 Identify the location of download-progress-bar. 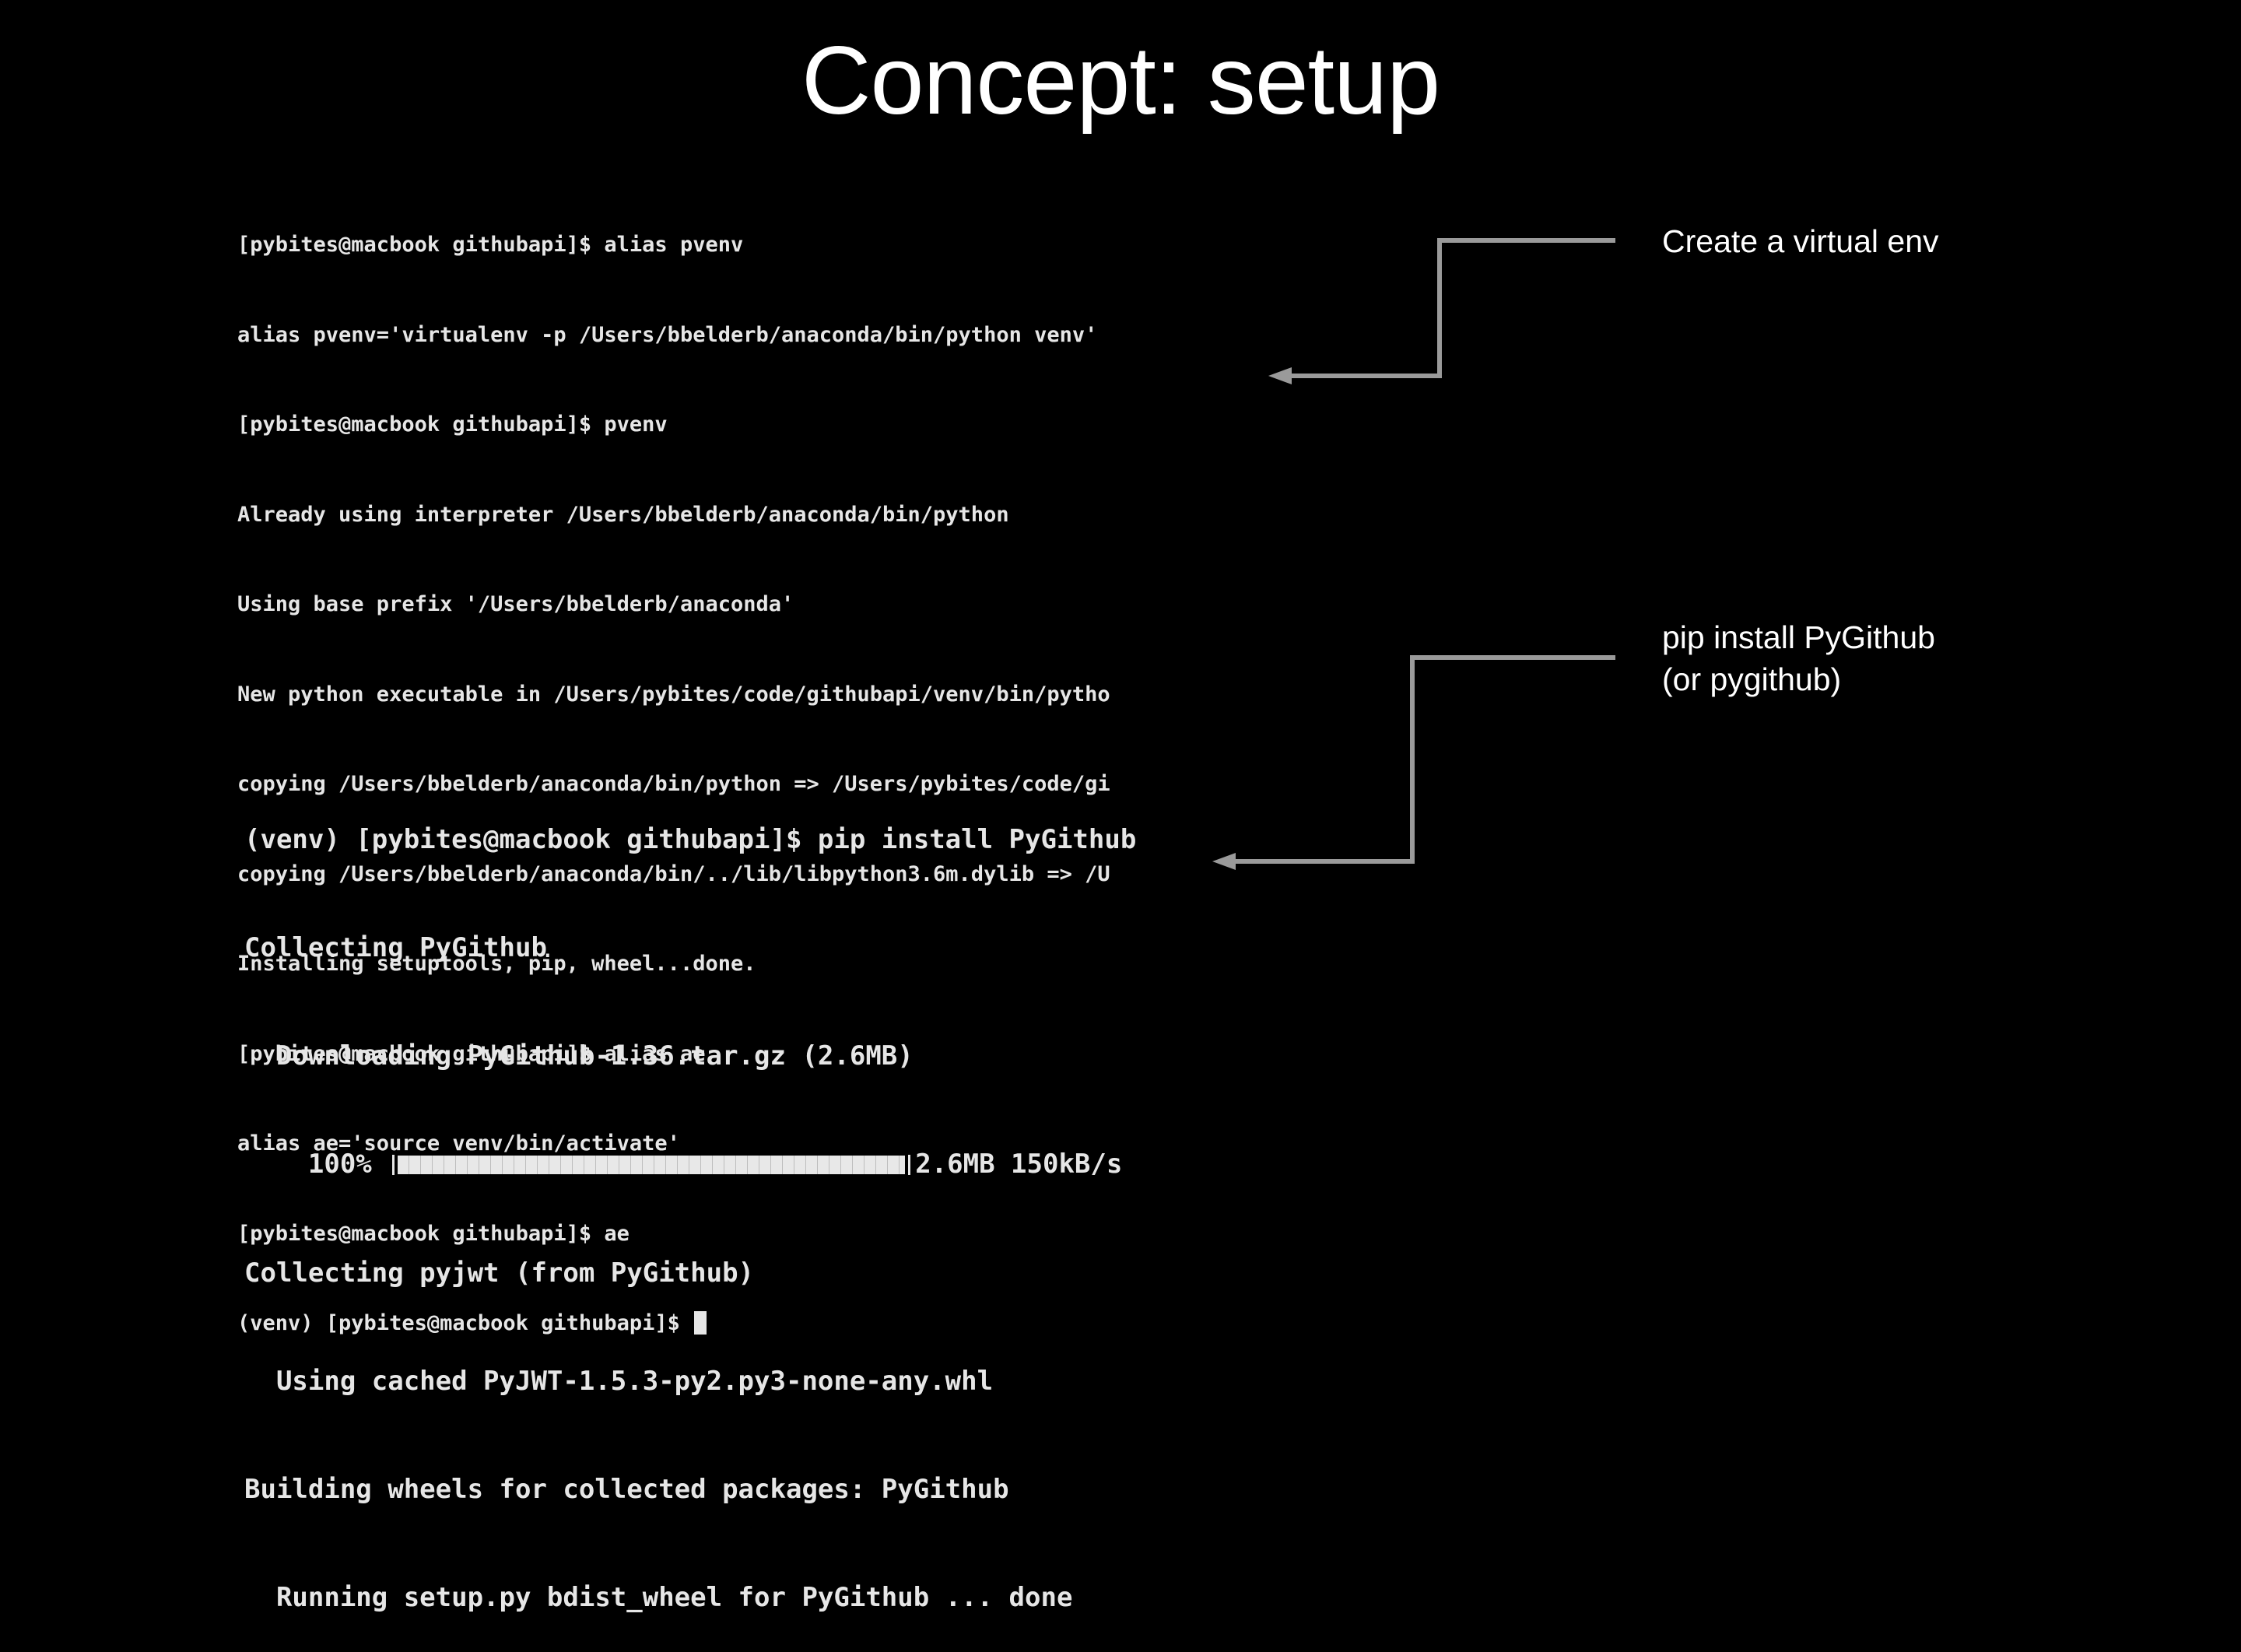
(651, 1166).